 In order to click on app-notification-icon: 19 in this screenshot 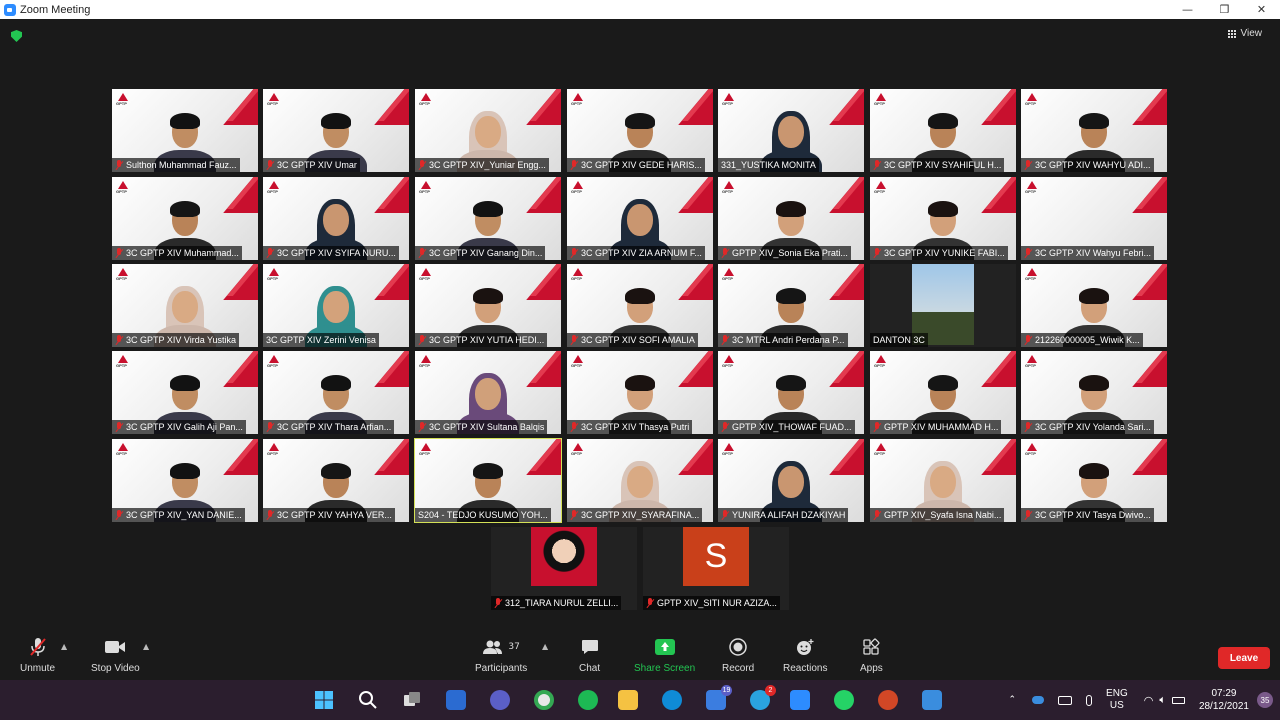, I will do `click(719, 697)`.